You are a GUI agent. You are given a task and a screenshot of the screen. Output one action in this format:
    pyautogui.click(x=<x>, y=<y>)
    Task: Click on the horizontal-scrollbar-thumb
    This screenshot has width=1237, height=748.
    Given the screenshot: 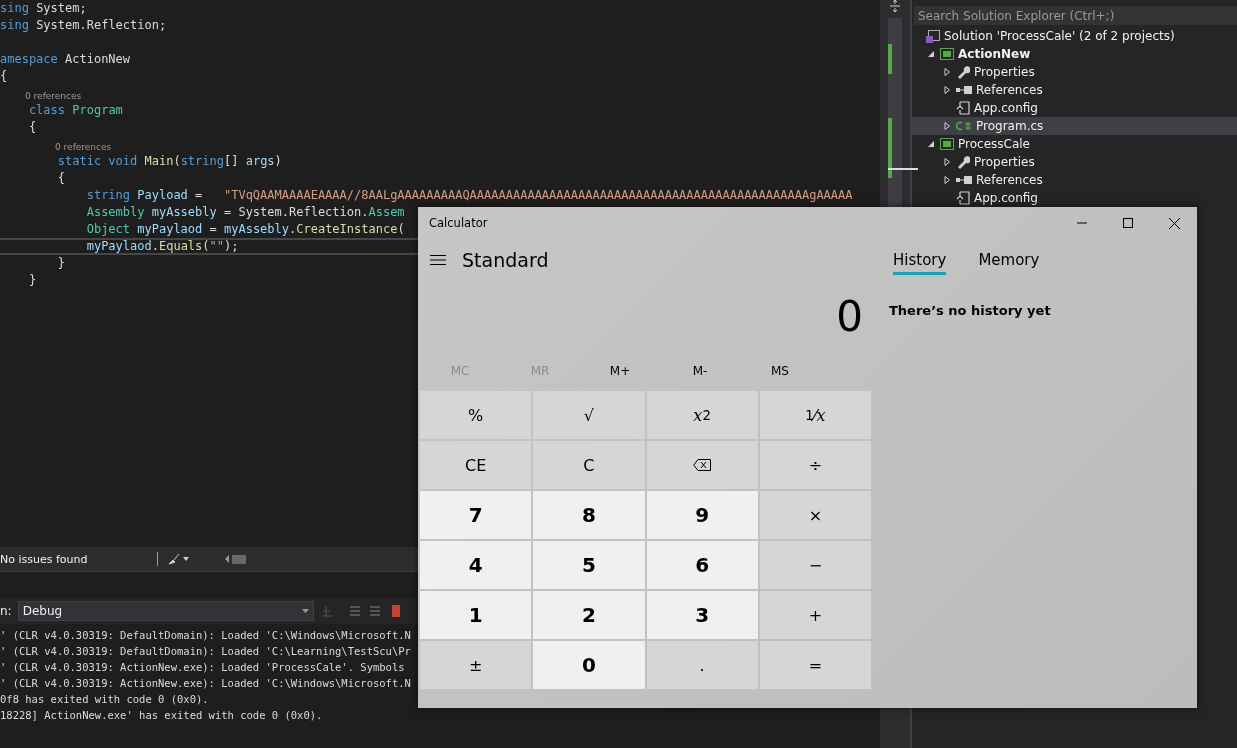 What is the action you would take?
    pyautogui.click(x=239, y=559)
    